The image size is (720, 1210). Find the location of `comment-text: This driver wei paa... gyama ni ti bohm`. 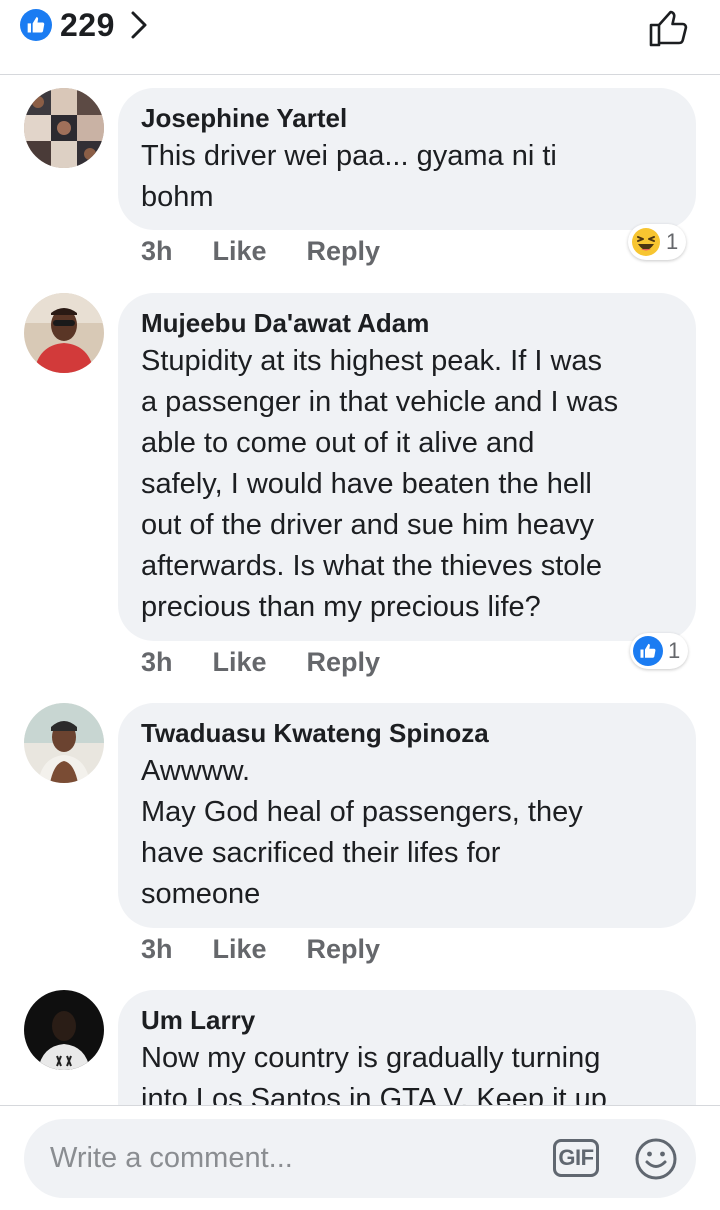

comment-text: This driver wei paa... gyama ni ti bohm is located at coordinates (406, 177).